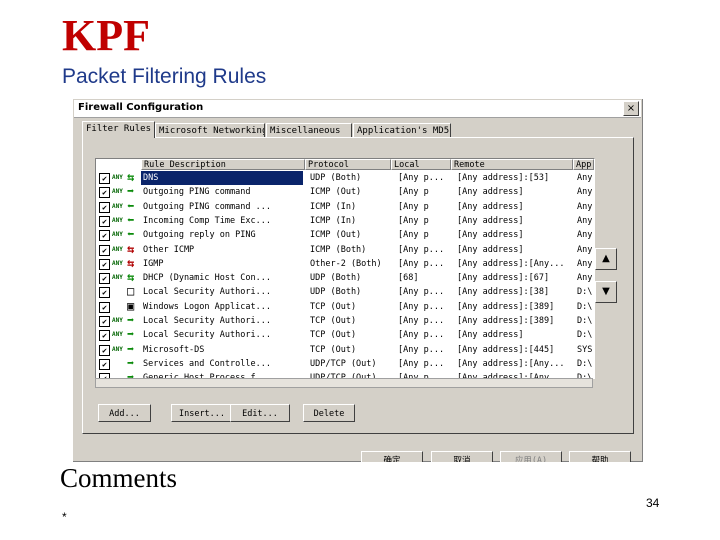  I want to click on footnote-marker: *, so click(64, 517).